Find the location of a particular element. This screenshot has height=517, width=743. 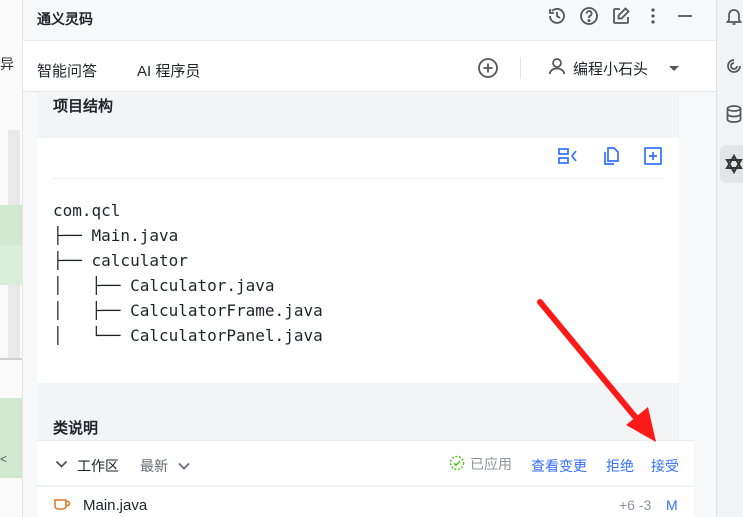

insert-code-icon is located at coordinates (568, 158).